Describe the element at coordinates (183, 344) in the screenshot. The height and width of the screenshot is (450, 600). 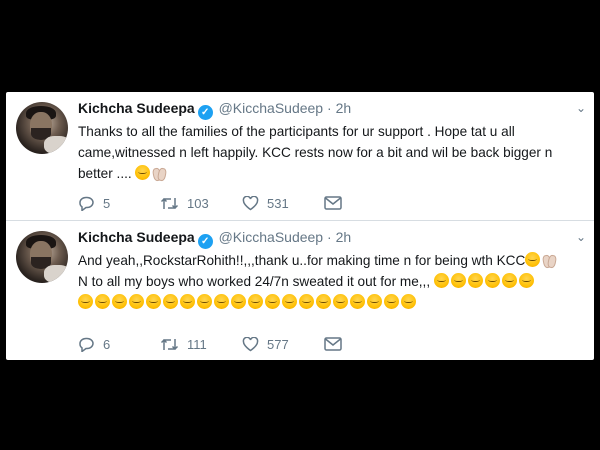
I see `retweet-button: 111` at that location.